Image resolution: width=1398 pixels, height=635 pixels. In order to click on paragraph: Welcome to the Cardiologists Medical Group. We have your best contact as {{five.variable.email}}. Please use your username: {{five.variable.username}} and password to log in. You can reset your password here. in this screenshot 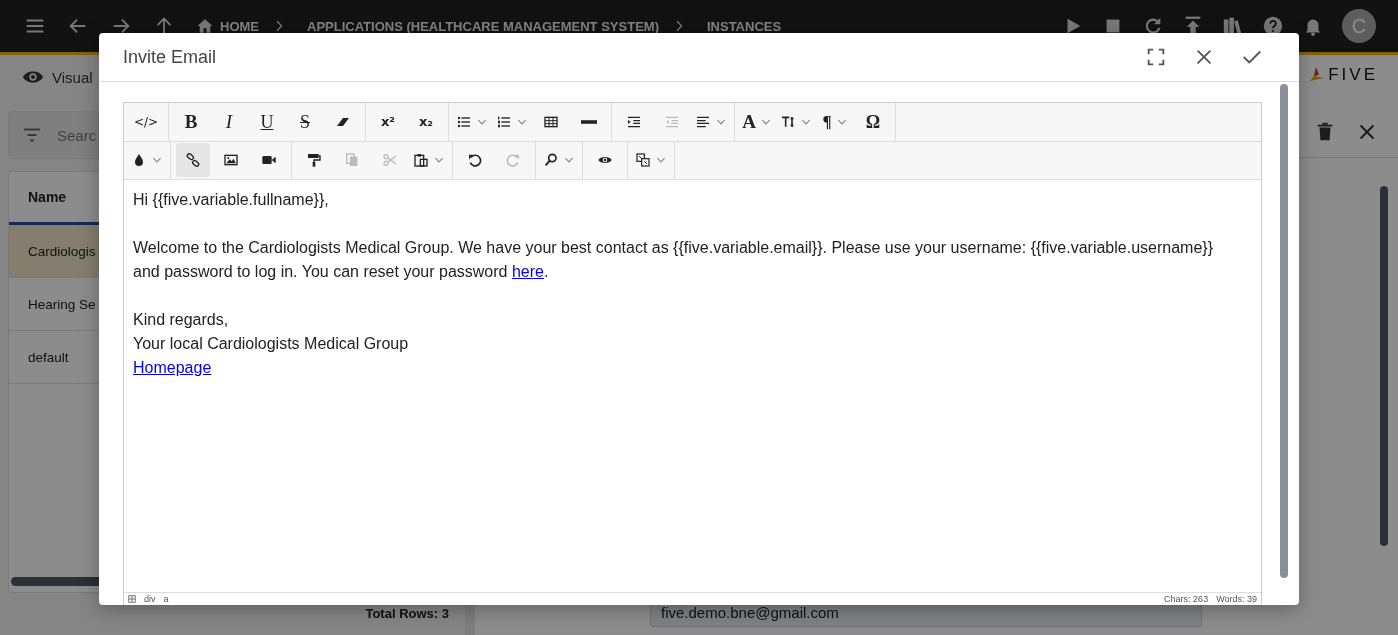, I will do `click(673, 260)`.